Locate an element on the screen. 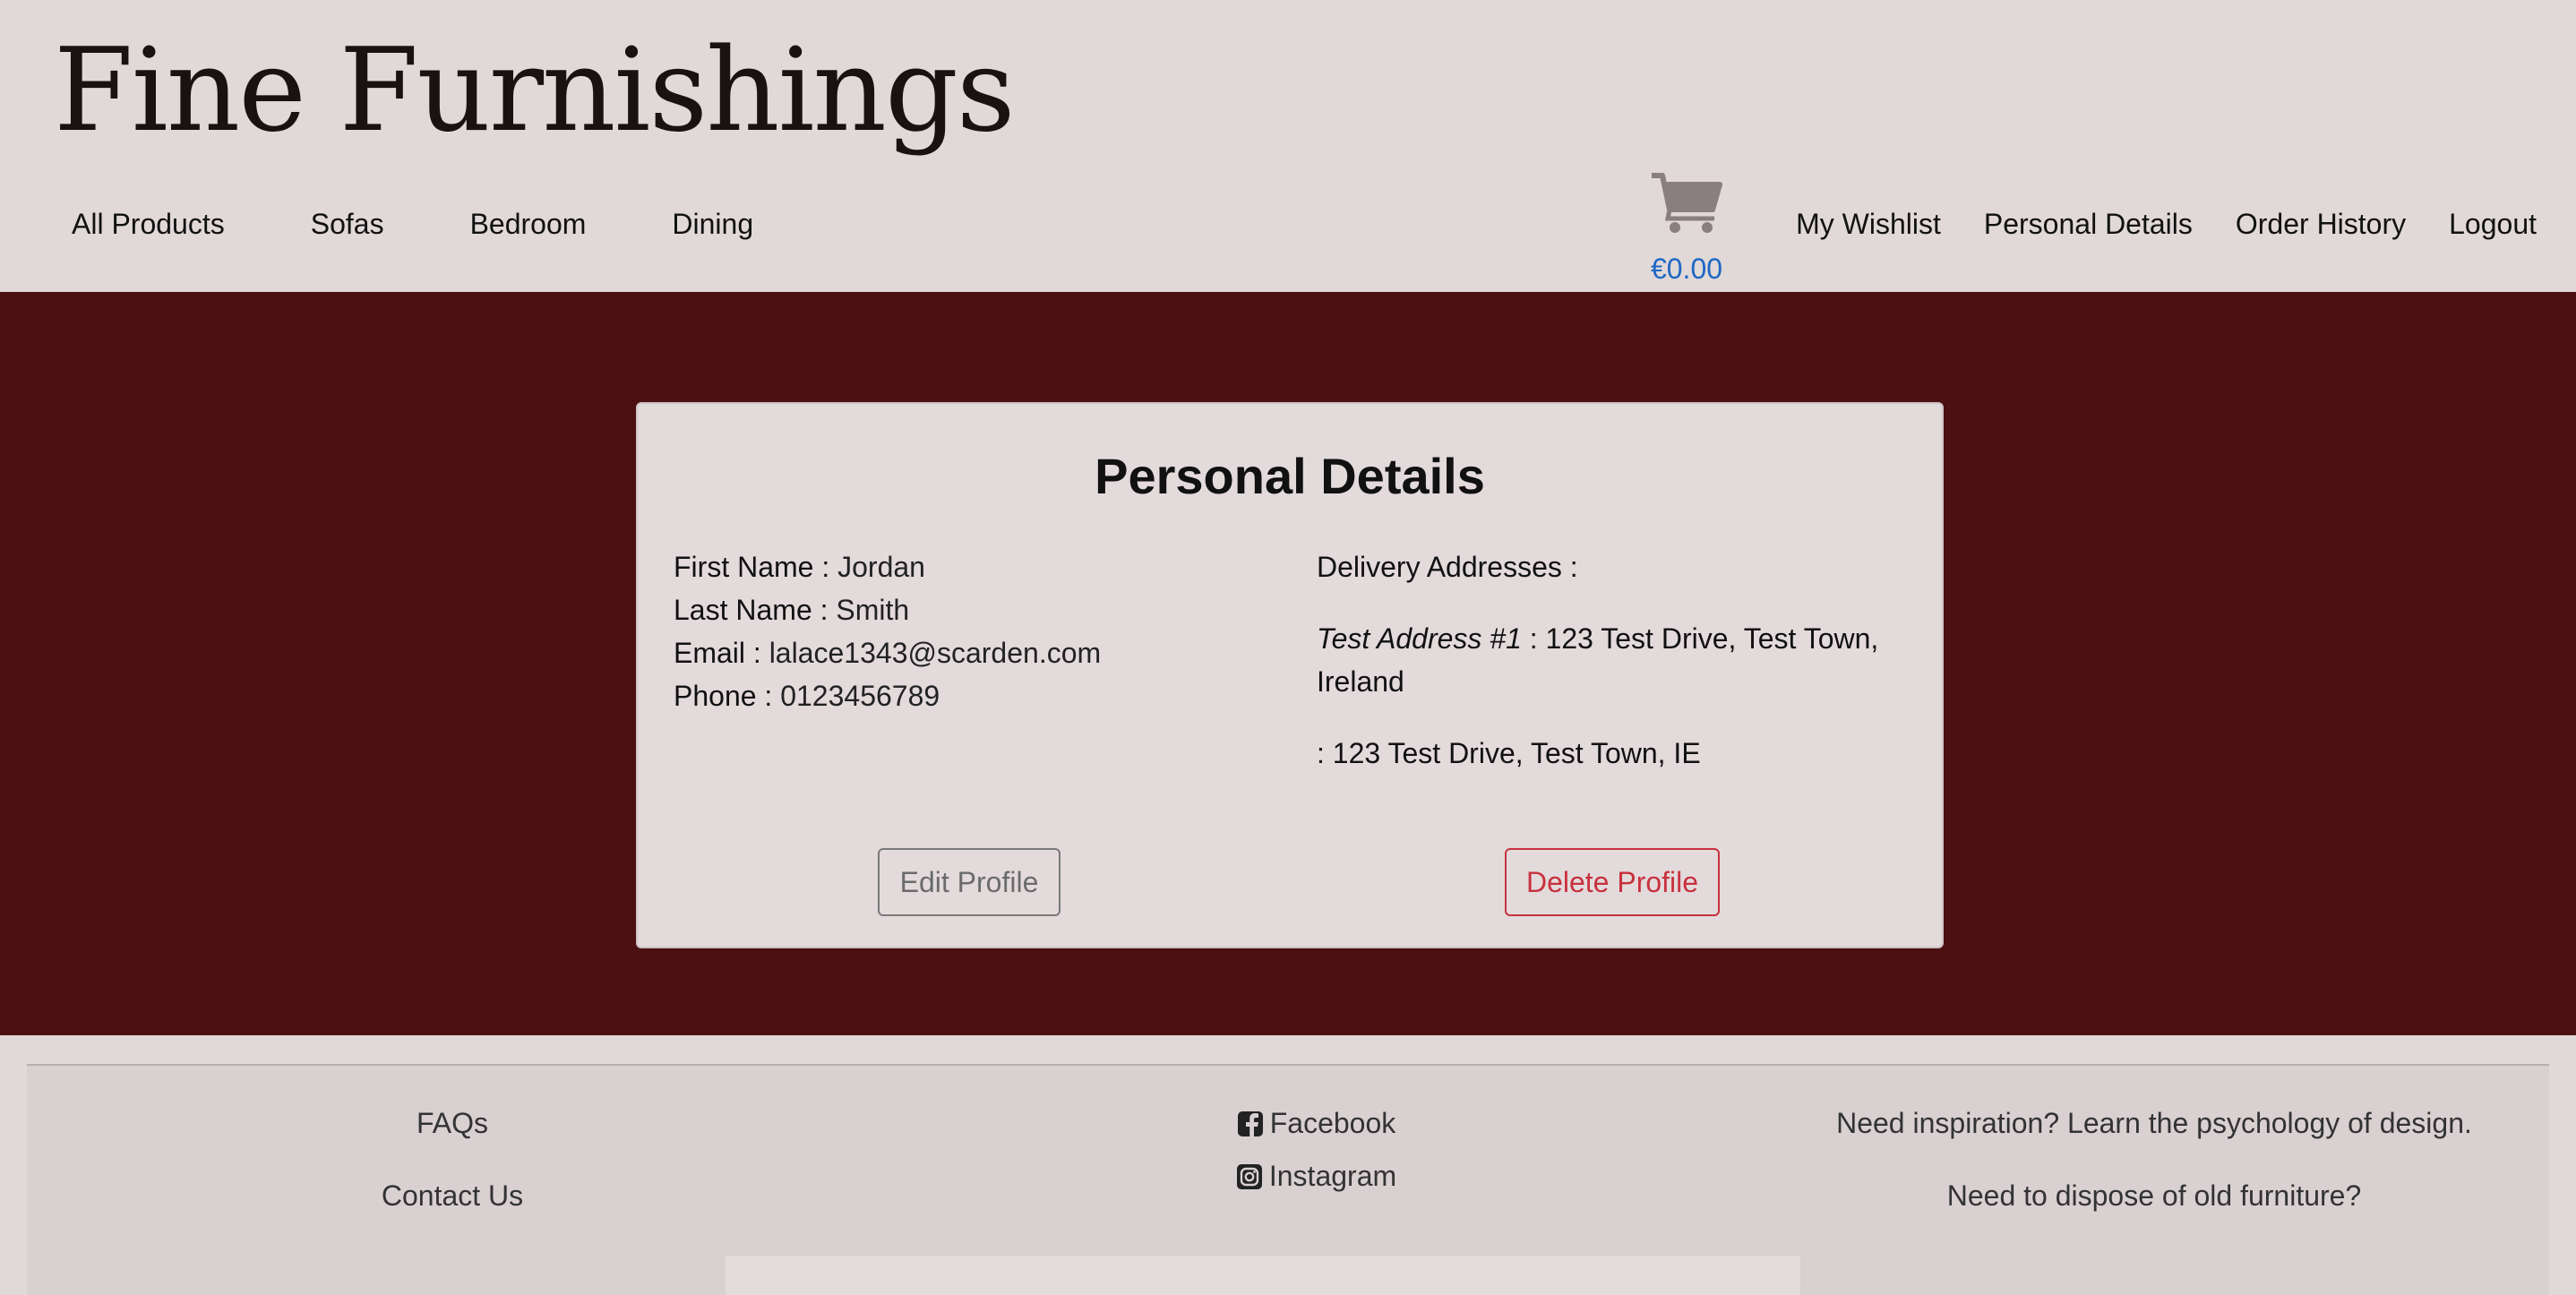 The width and height of the screenshot is (2576, 1295). nav-sofas: Sofas is located at coordinates (347, 225).